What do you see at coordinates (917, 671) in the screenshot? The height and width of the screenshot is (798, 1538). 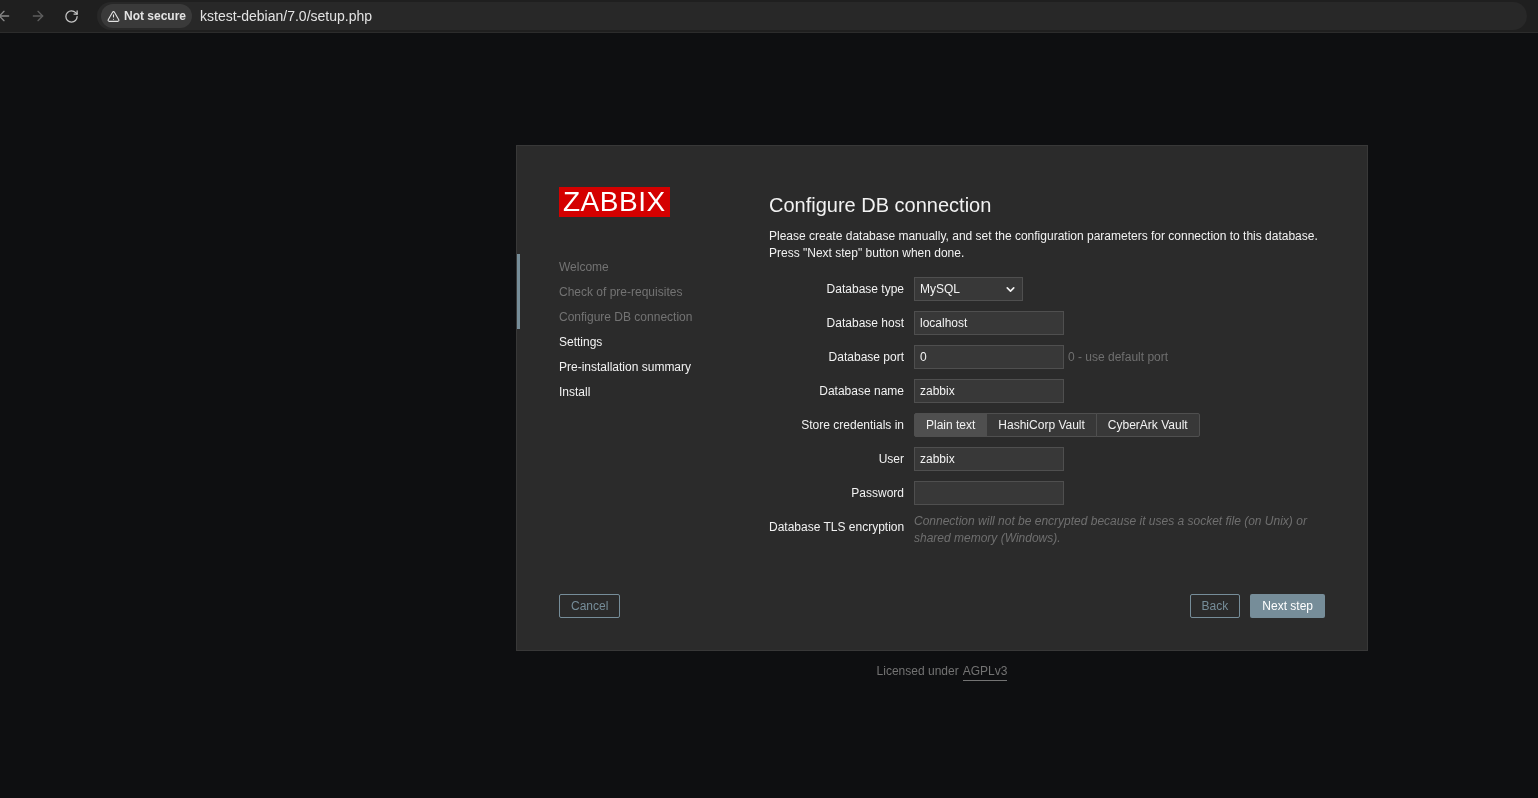 I see `license-text: Licensed under` at bounding box center [917, 671].